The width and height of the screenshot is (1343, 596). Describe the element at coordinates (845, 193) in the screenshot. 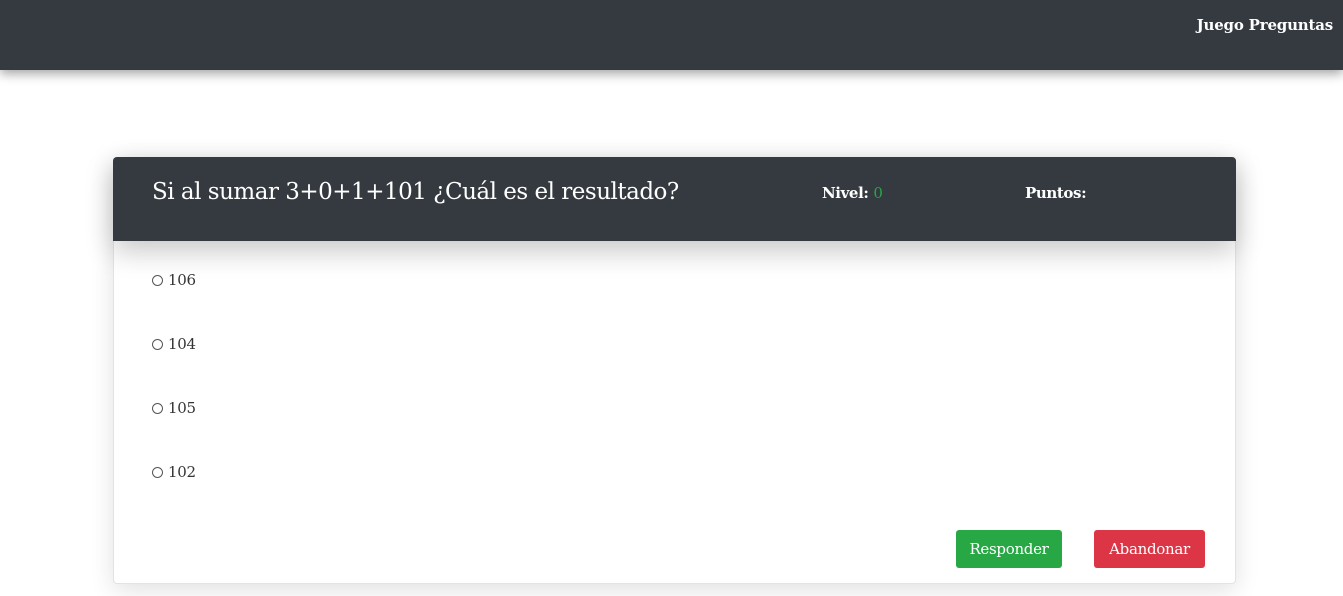

I see `level-label: Nivel:` at that location.